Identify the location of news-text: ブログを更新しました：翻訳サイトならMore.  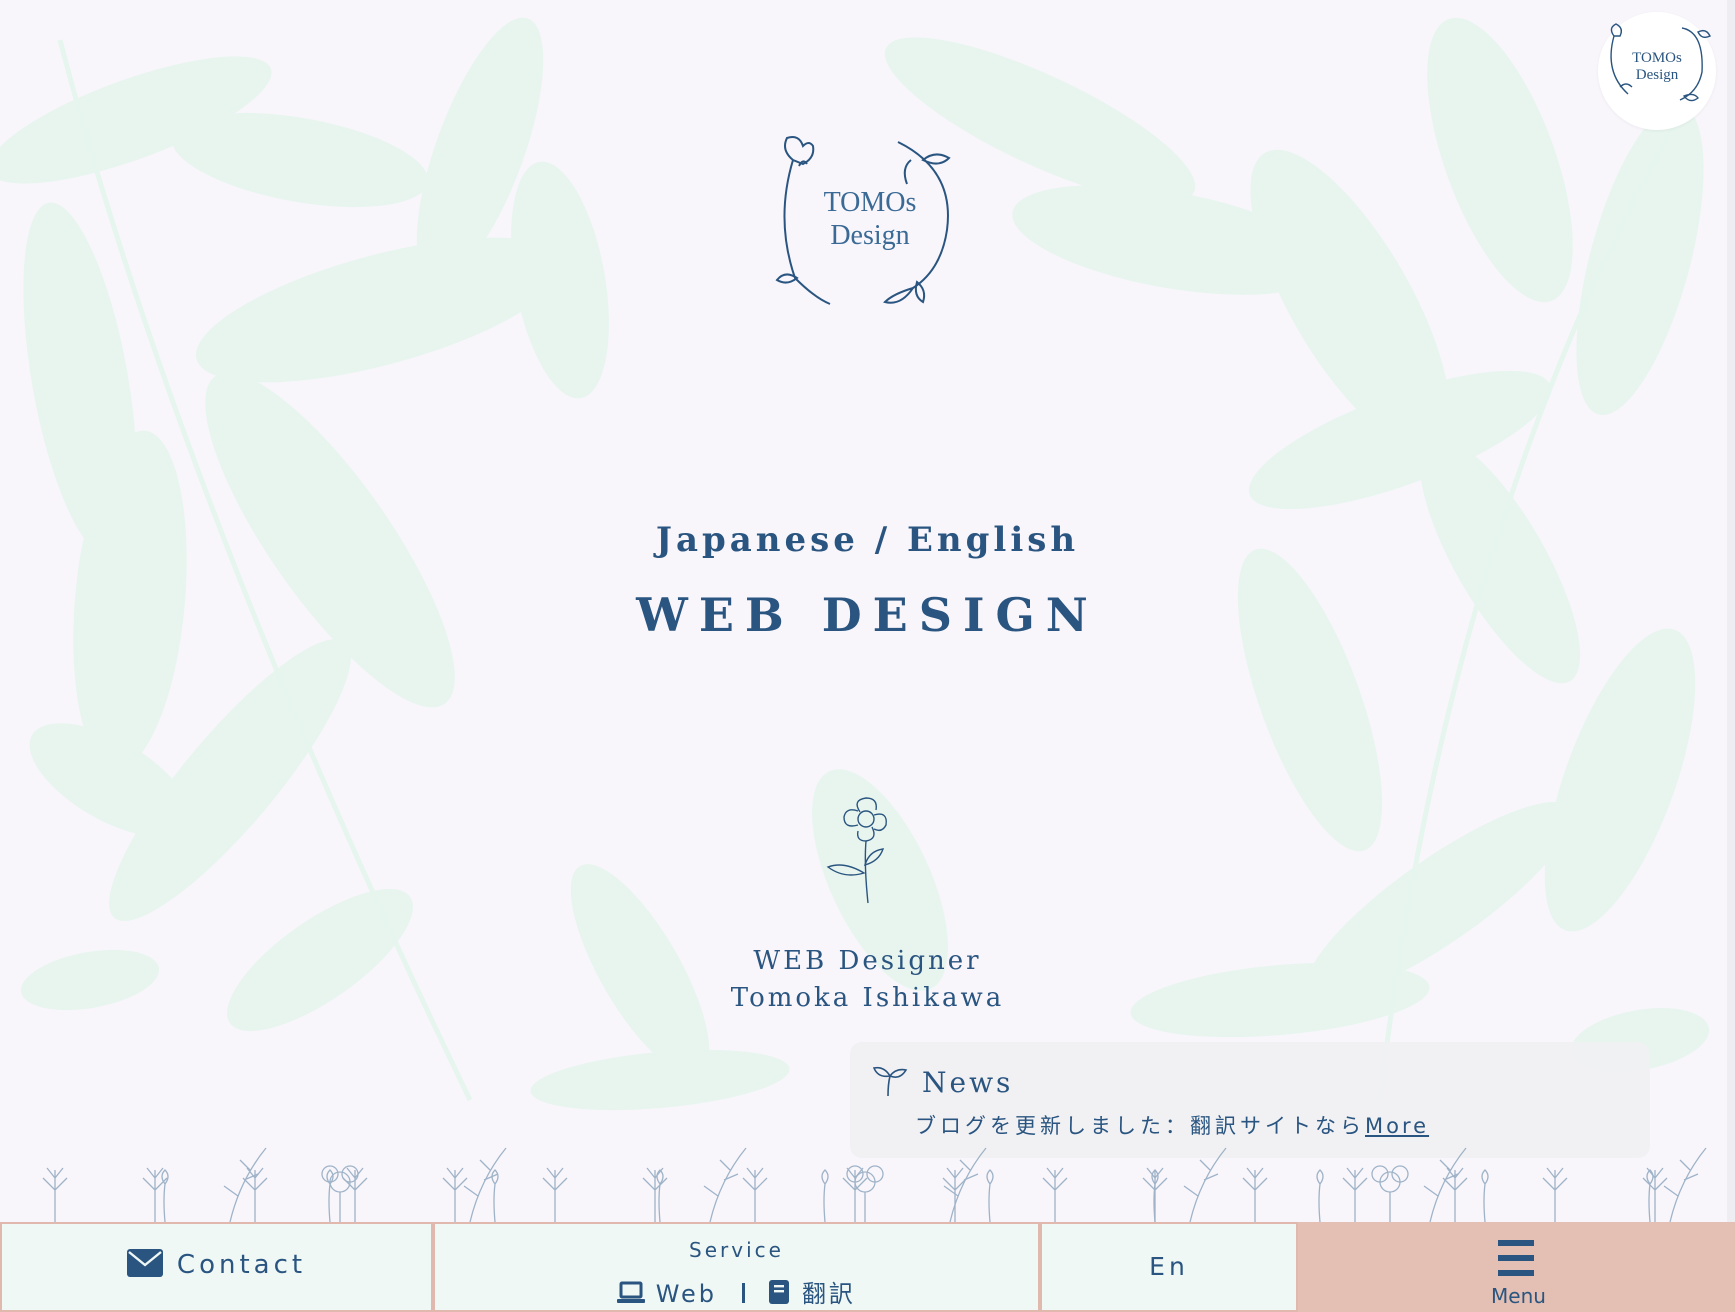
(1172, 1125).